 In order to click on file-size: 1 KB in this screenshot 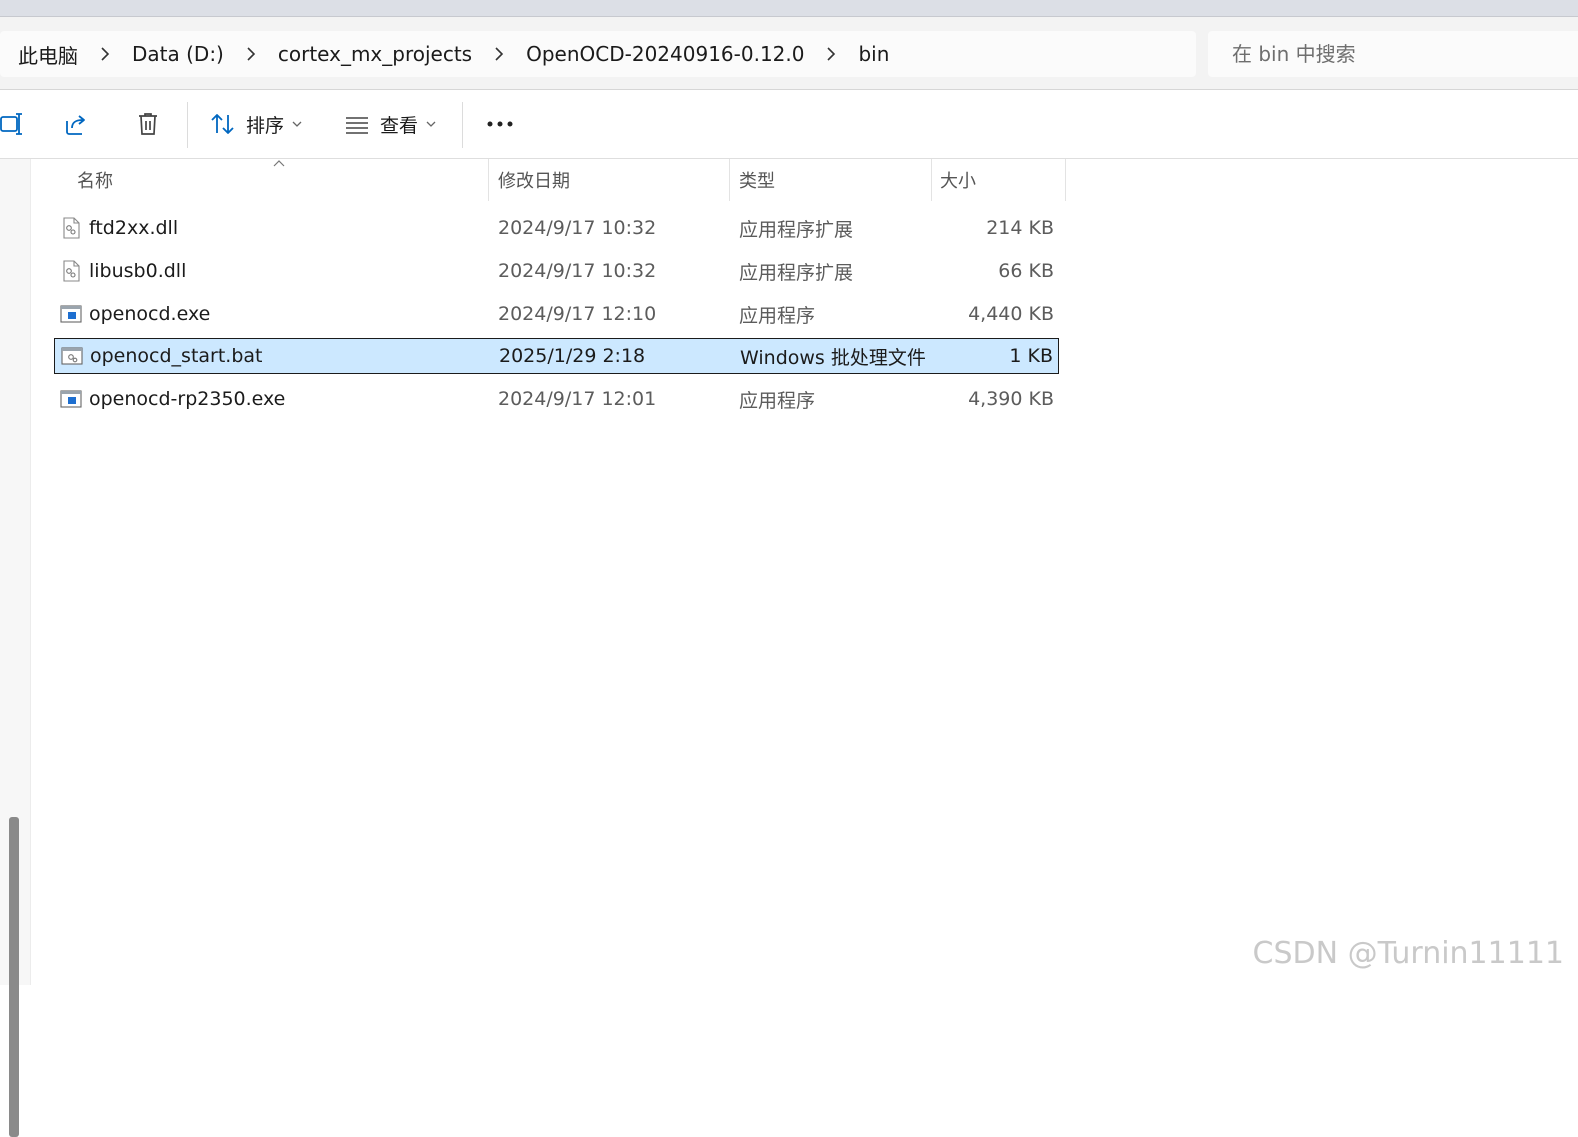, I will do `click(1031, 356)`.